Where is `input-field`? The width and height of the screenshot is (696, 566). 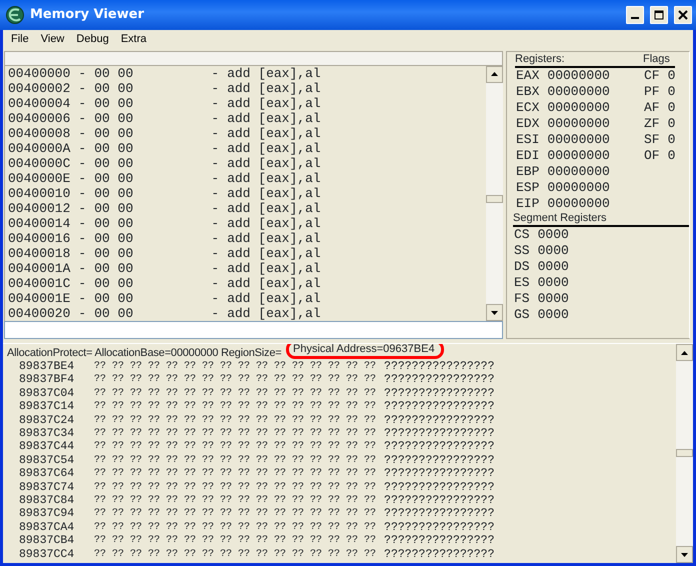
input-field is located at coordinates (253, 330).